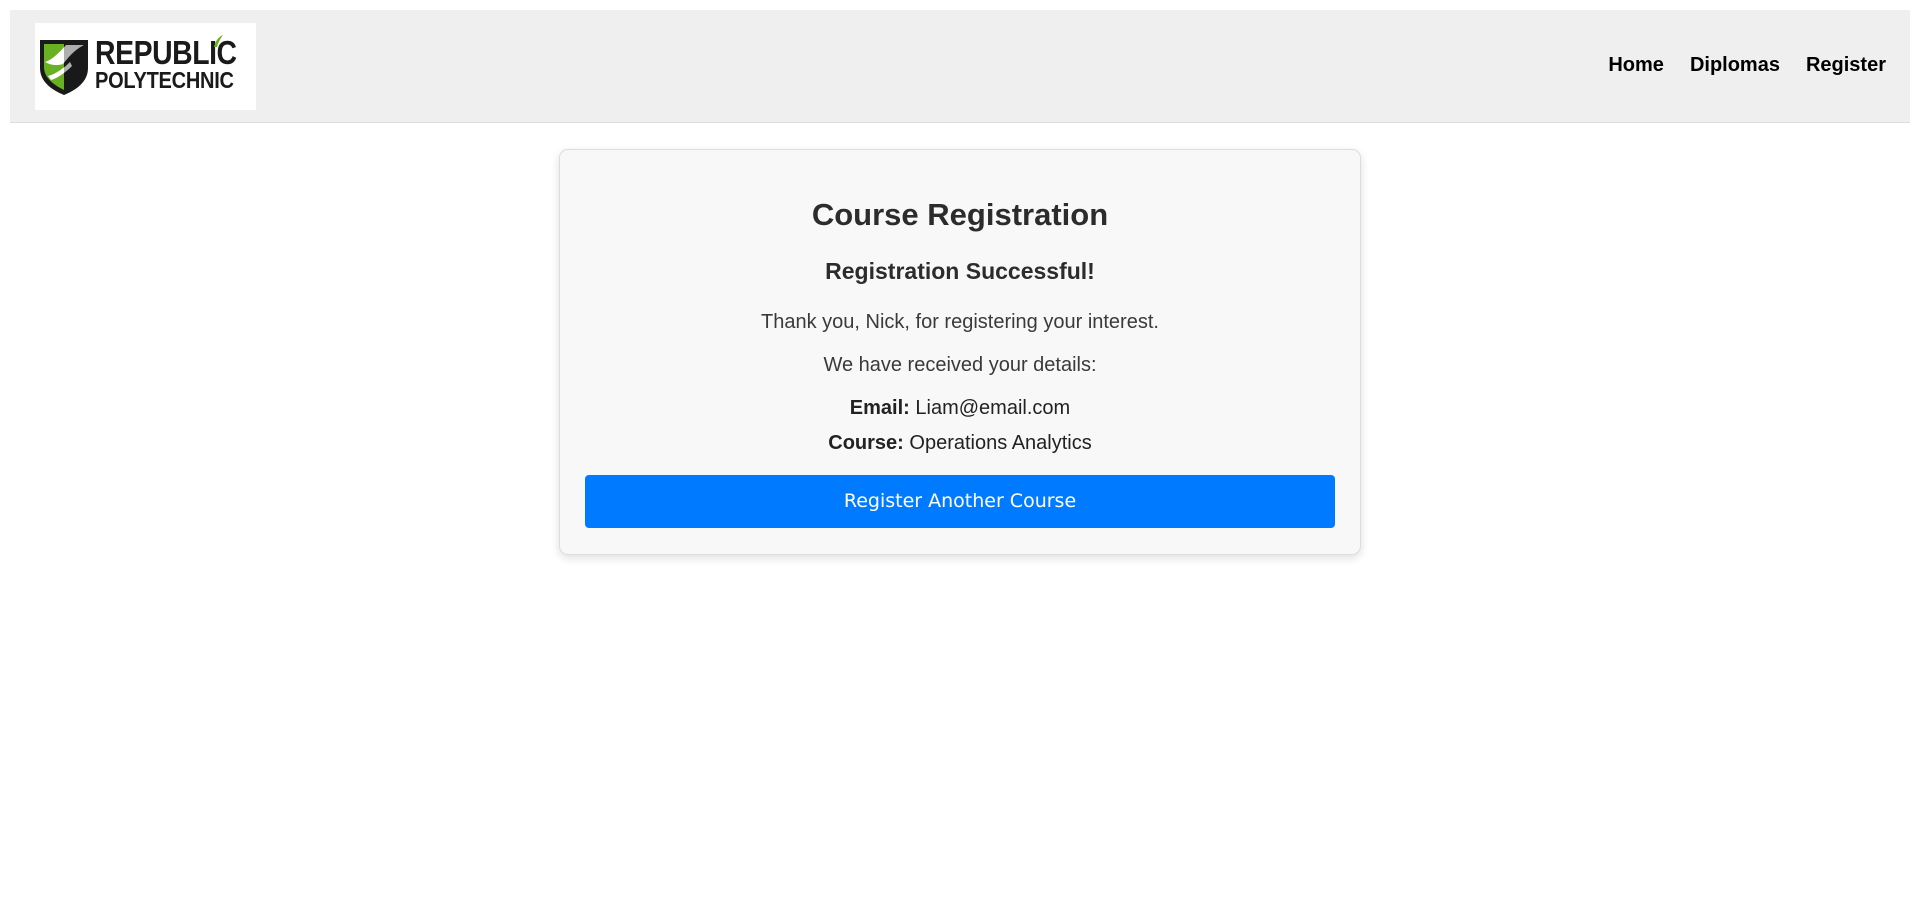 This screenshot has width=1915, height=903. Describe the element at coordinates (1636, 65) in the screenshot. I see `nav-home: Home` at that location.